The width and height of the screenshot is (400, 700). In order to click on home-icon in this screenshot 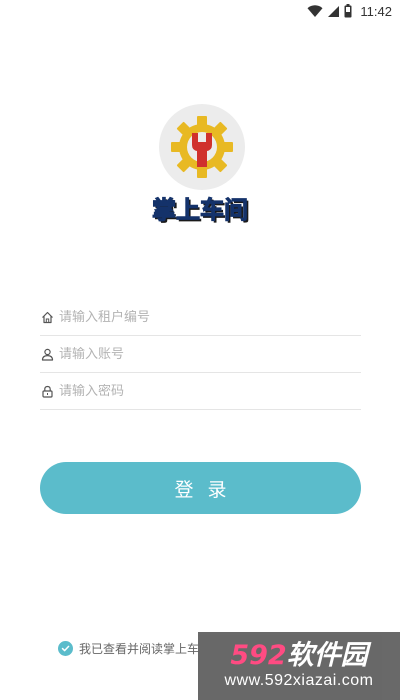, I will do `click(47, 318)`.